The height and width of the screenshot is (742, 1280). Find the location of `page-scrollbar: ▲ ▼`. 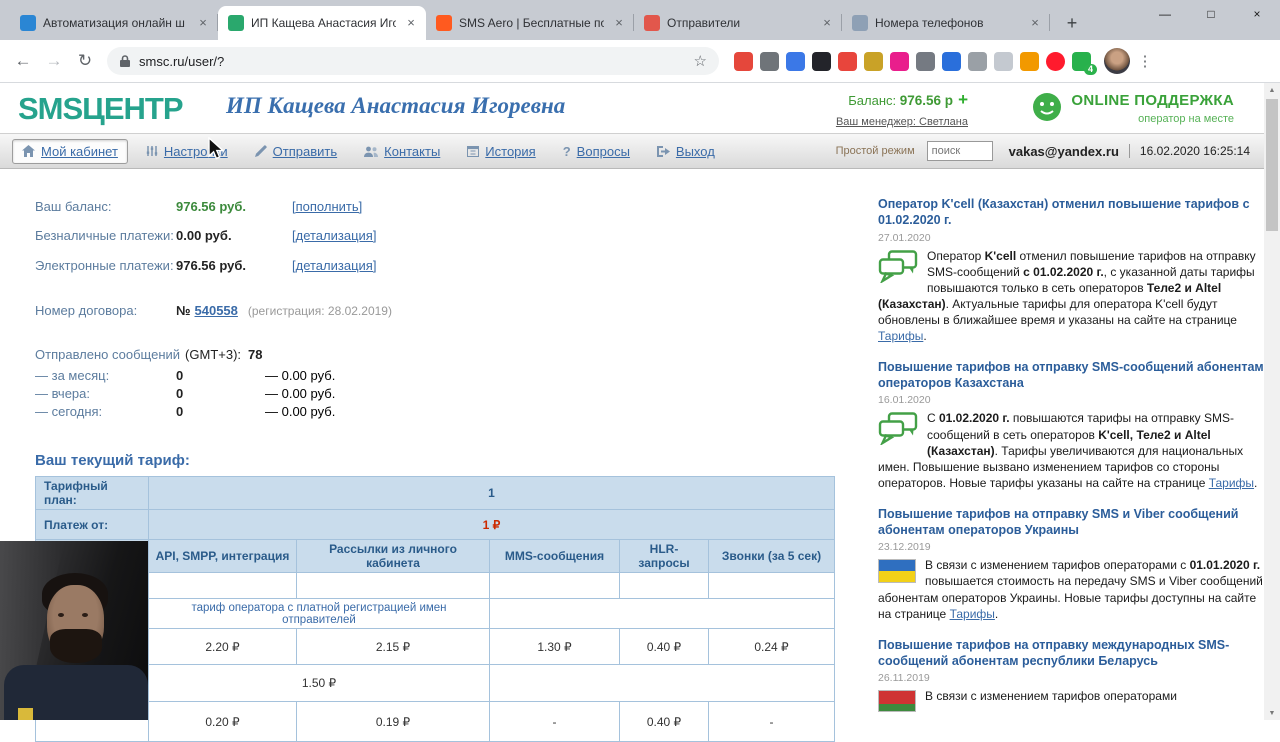

page-scrollbar: ▲ ▼ is located at coordinates (1272, 401).